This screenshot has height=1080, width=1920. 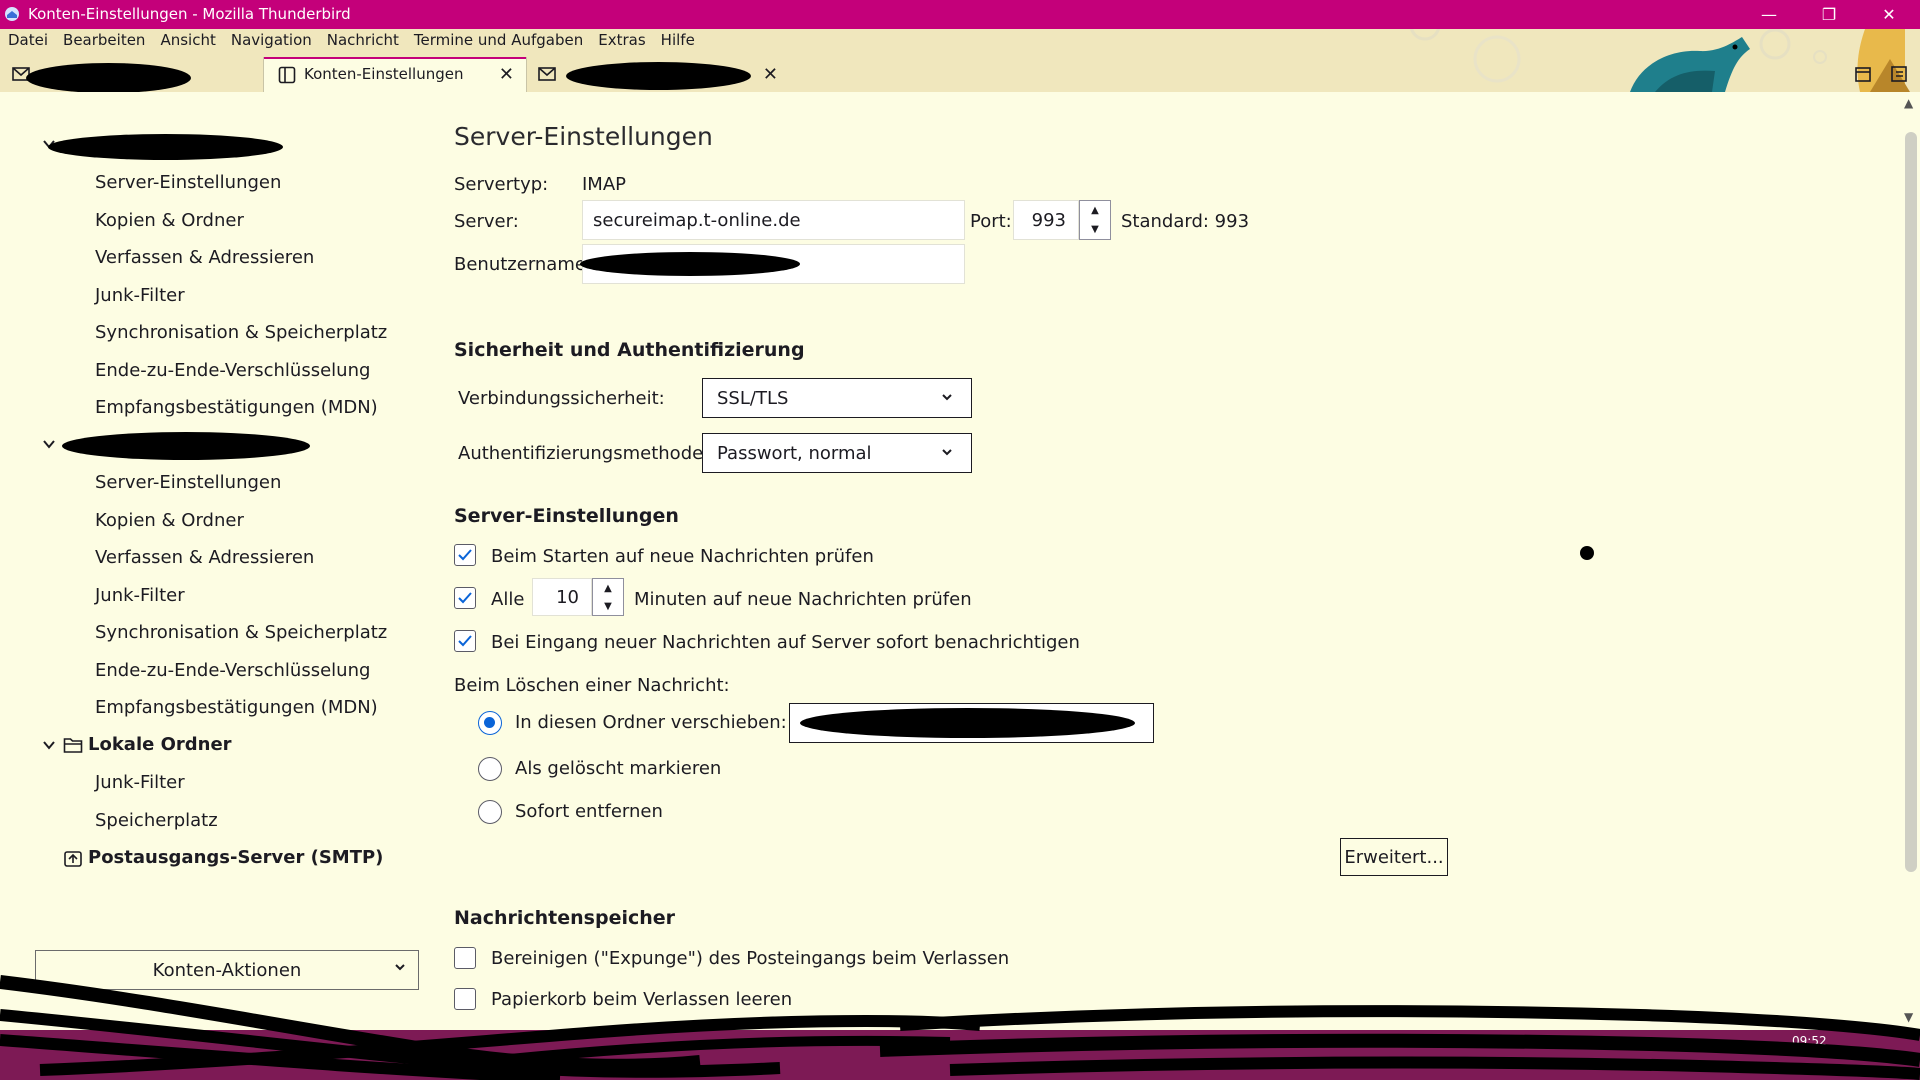 I want to click on connection-security-label: Verbindungssicherheit:, so click(x=561, y=398).